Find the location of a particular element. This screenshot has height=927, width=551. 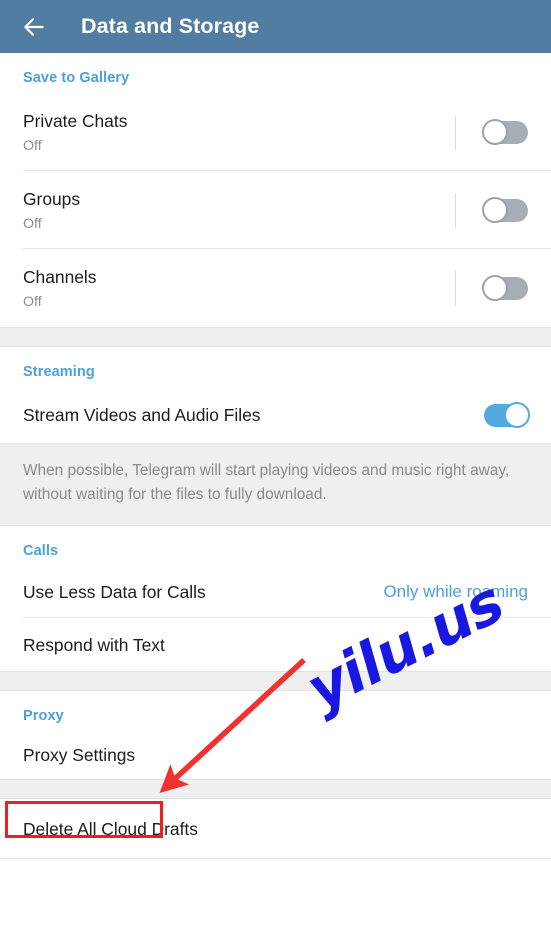

row-private-chats-texts: Private Chats Off is located at coordinates (75, 132).